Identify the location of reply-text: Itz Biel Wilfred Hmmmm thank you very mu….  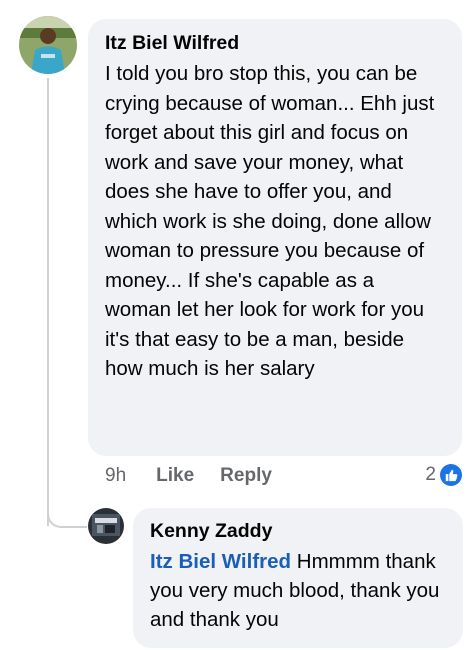
(298, 590).